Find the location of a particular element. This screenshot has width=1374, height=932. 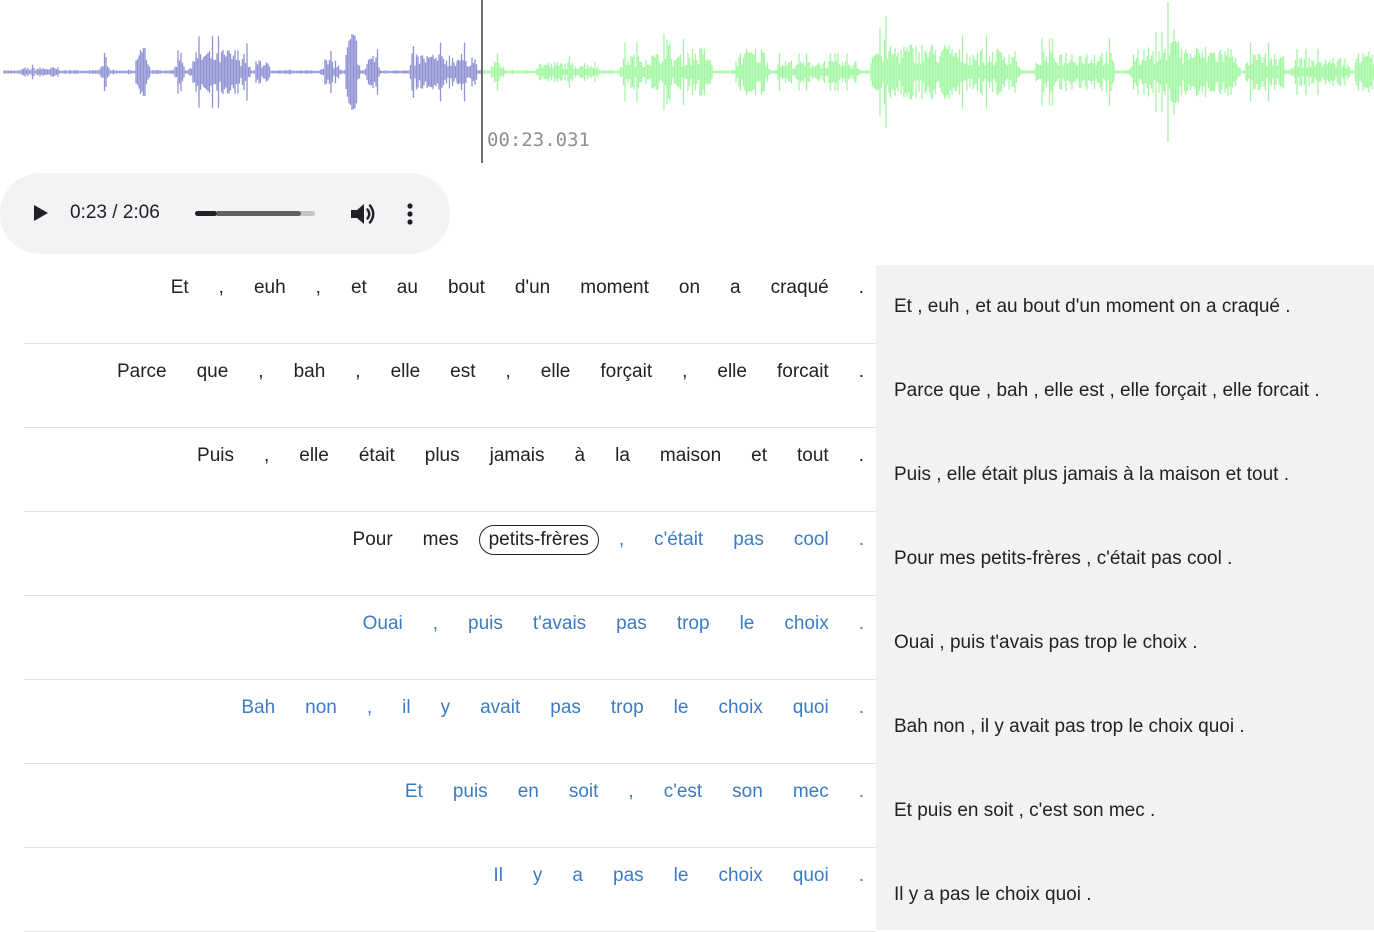

audio-player: 0:23 / 2:06 is located at coordinates (225, 213).